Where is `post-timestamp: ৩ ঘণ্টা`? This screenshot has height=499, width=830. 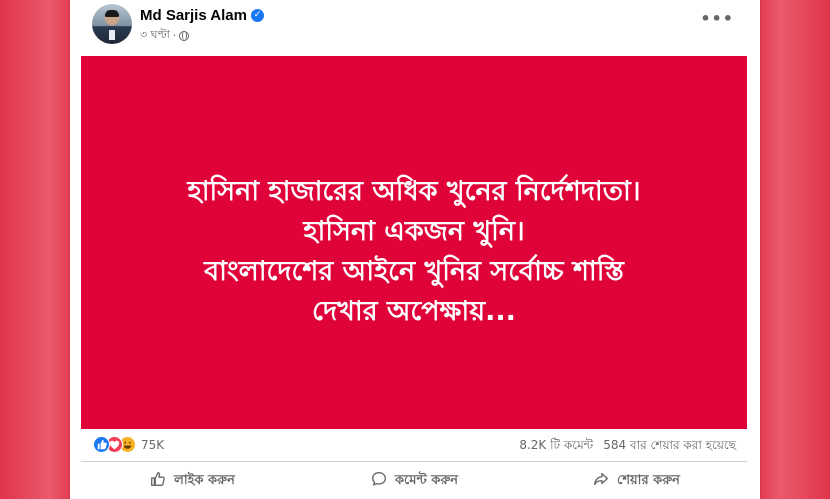
post-timestamp: ৩ ঘণ্টা is located at coordinates (155, 35).